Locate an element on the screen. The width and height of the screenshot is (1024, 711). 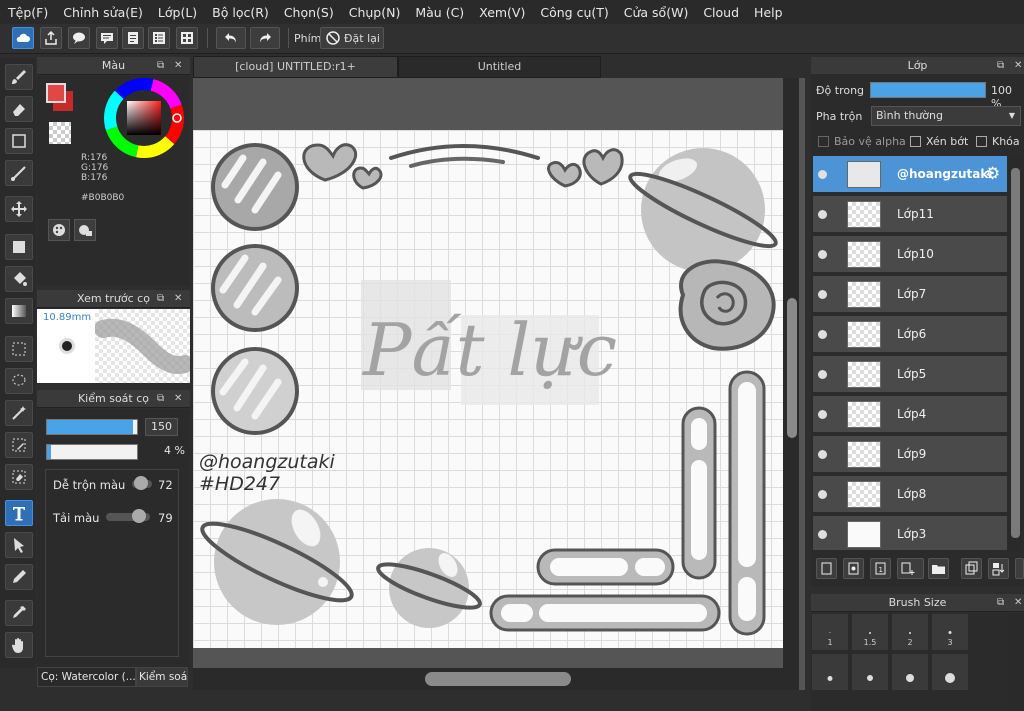
grid-button is located at coordinates (187, 38).